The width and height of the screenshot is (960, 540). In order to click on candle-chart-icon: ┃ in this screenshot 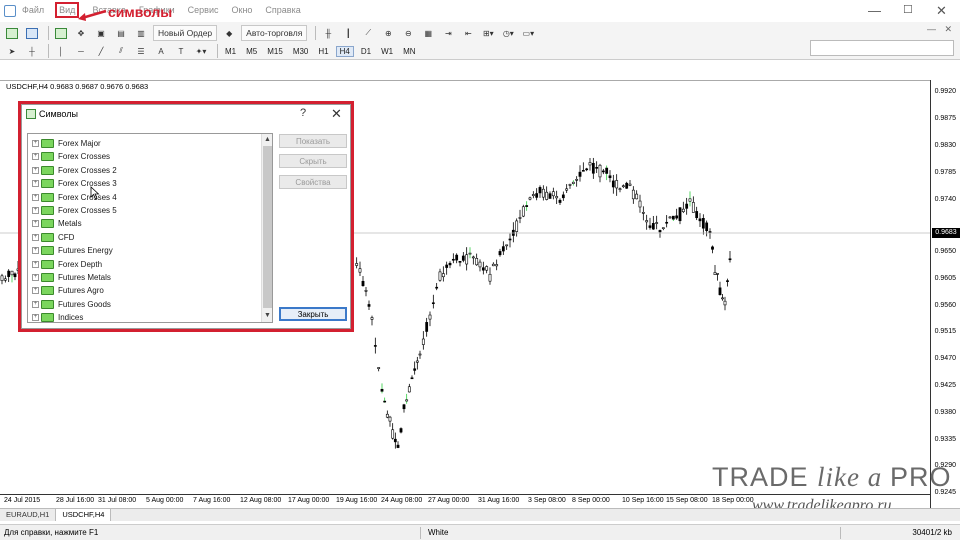, I will do `click(348, 33)`.